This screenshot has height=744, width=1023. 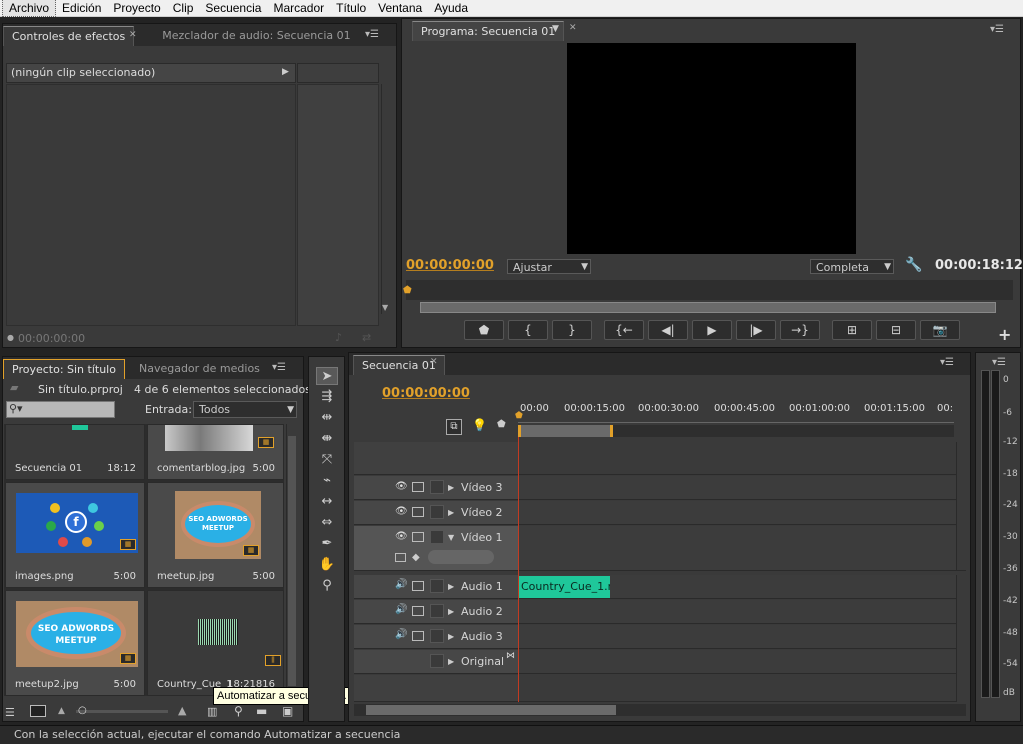 I want to click on menu-ayuda: Ayuda, so click(x=451, y=8).